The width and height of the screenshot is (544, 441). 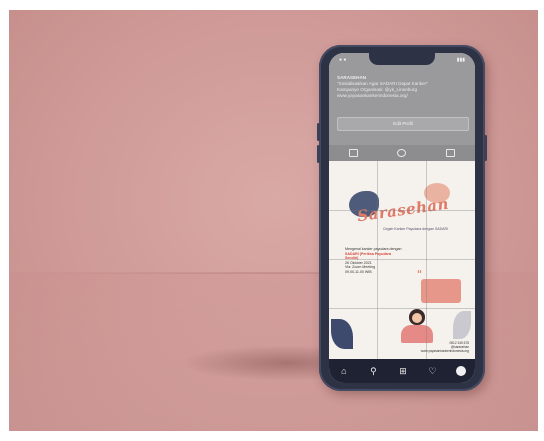 What do you see at coordinates (485, 148) in the screenshot?
I see `power-button` at bounding box center [485, 148].